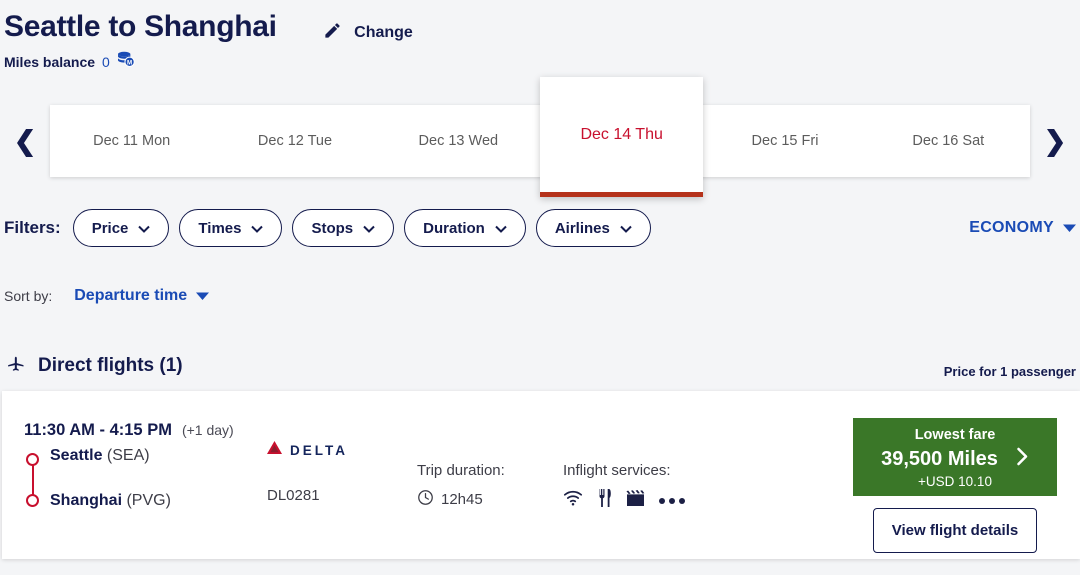 This screenshot has height=575, width=1080. What do you see at coordinates (425, 499) in the screenshot?
I see `clock-icon` at bounding box center [425, 499].